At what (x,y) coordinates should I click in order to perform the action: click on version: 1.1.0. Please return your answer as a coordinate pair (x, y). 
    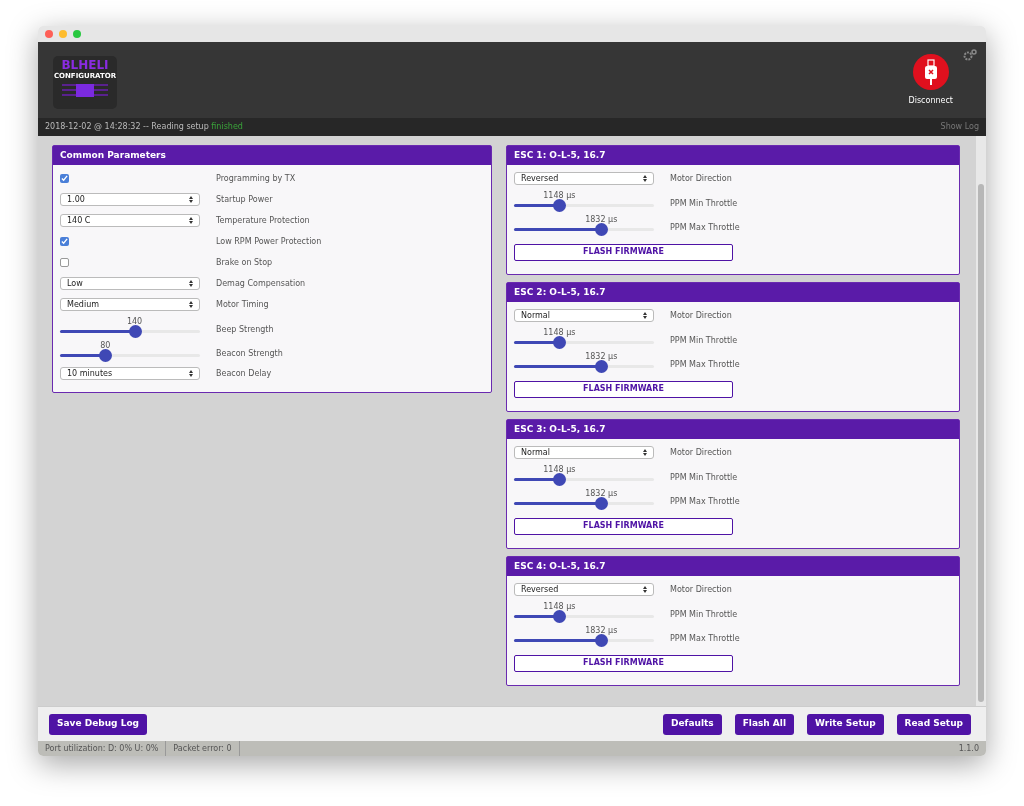
    Looking at the image, I should click on (968, 748).